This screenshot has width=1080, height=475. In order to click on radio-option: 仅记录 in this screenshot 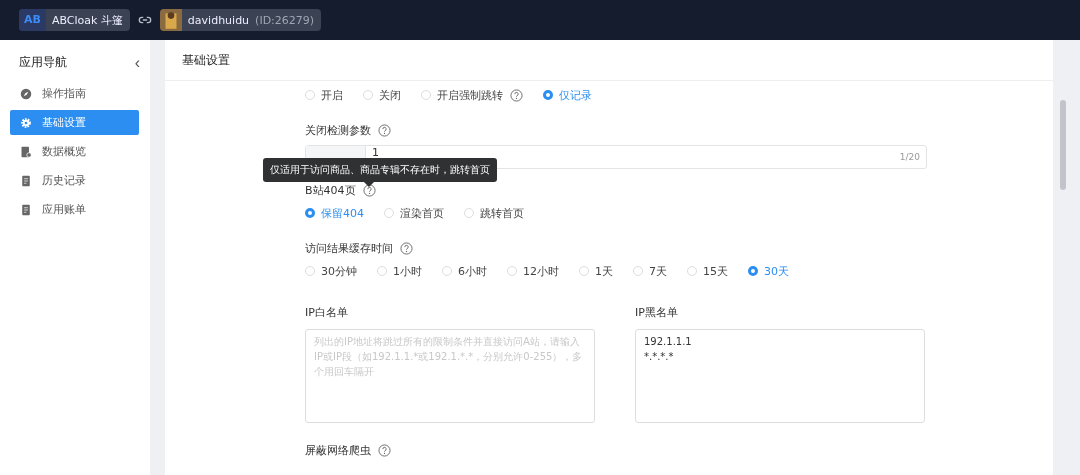, I will do `click(567, 95)`.